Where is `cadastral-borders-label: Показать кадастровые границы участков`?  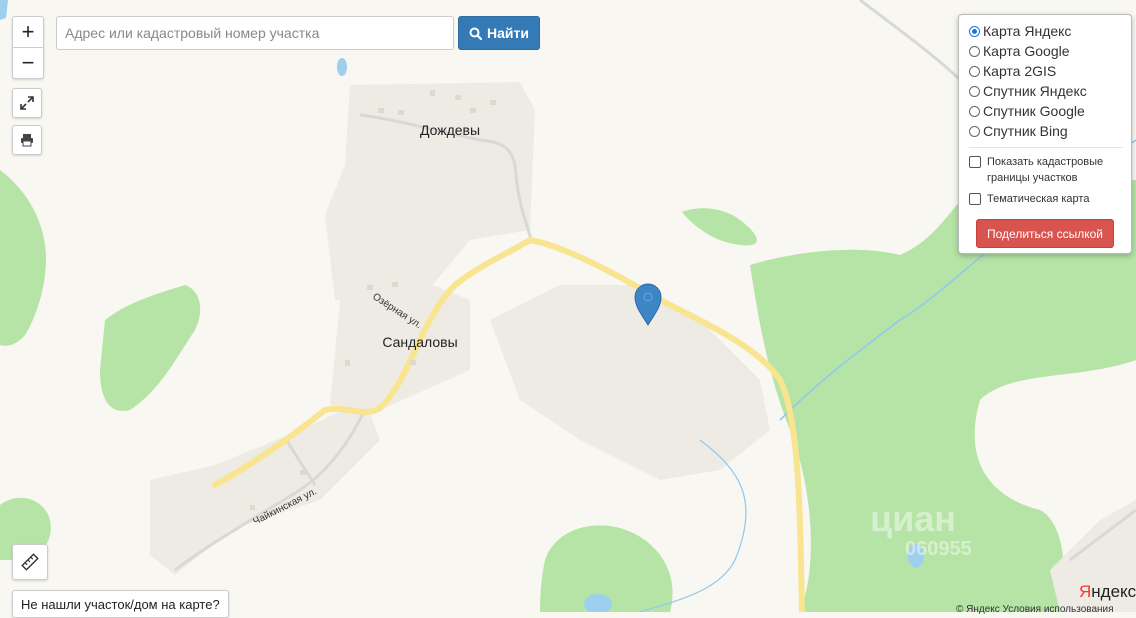
cadastral-borders-label: Показать кадастровые границы участков is located at coordinates (1045, 170).